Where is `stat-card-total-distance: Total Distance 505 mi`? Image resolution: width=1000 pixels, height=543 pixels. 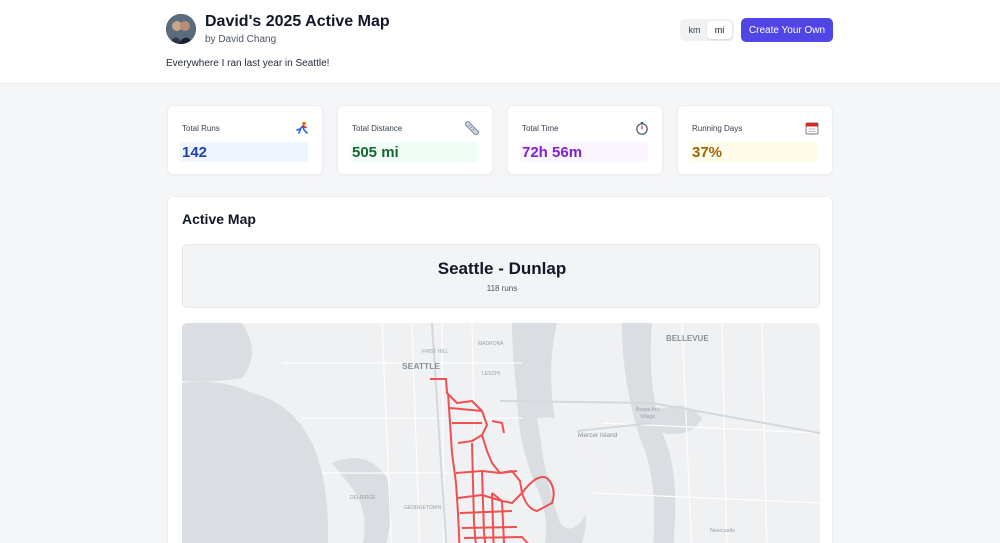 stat-card-total-distance: Total Distance 505 mi is located at coordinates (415, 140).